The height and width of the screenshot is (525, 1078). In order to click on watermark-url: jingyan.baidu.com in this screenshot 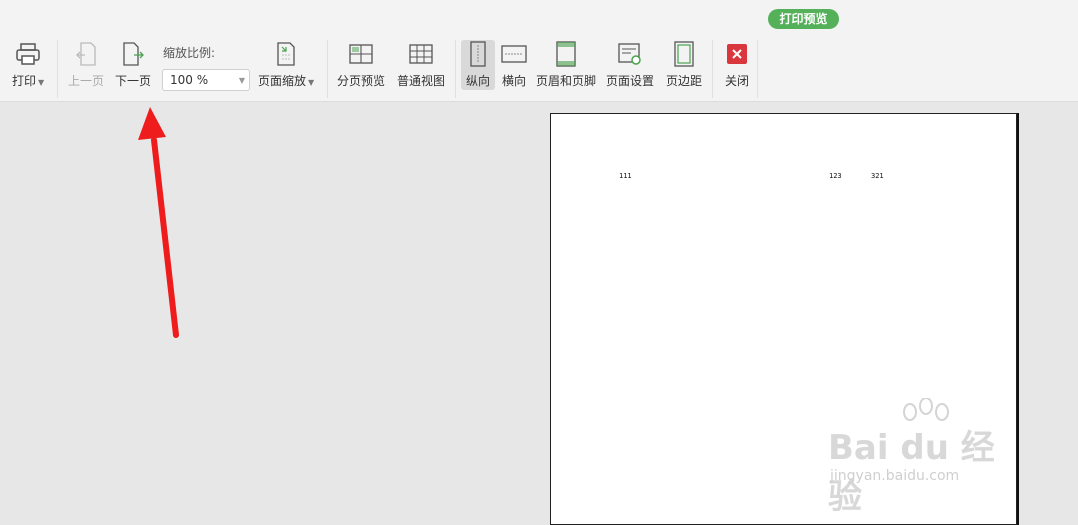, I will do `click(895, 476)`.